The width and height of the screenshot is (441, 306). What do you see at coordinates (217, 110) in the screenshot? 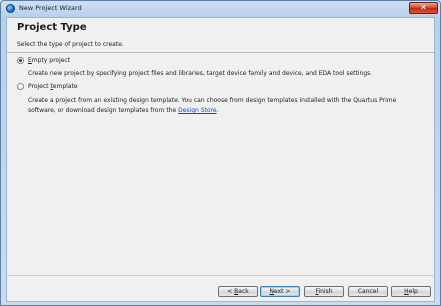
I see `project-template-description-suffix: .` at bounding box center [217, 110].